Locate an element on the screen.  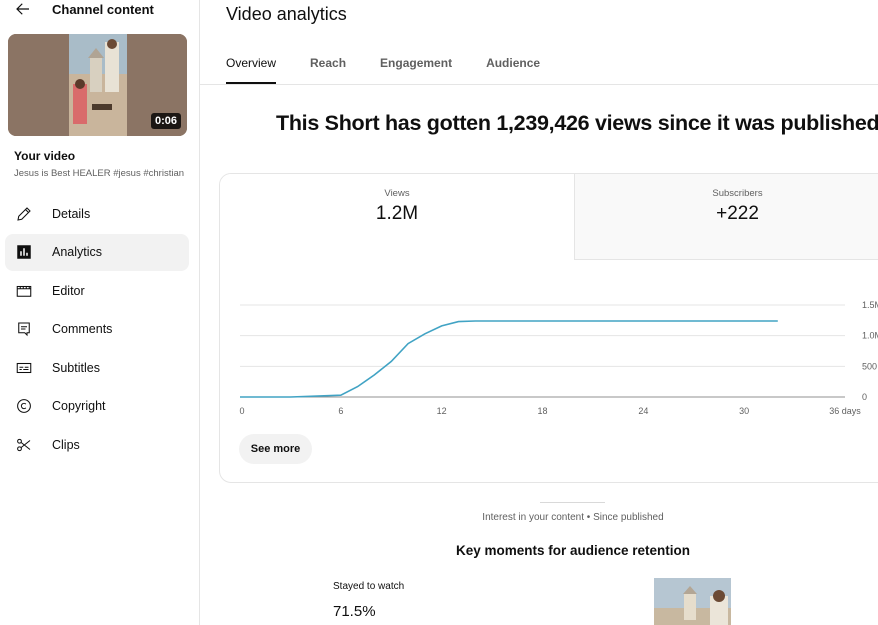
metric-views: Views 1.2M is located at coordinates (397, 217).